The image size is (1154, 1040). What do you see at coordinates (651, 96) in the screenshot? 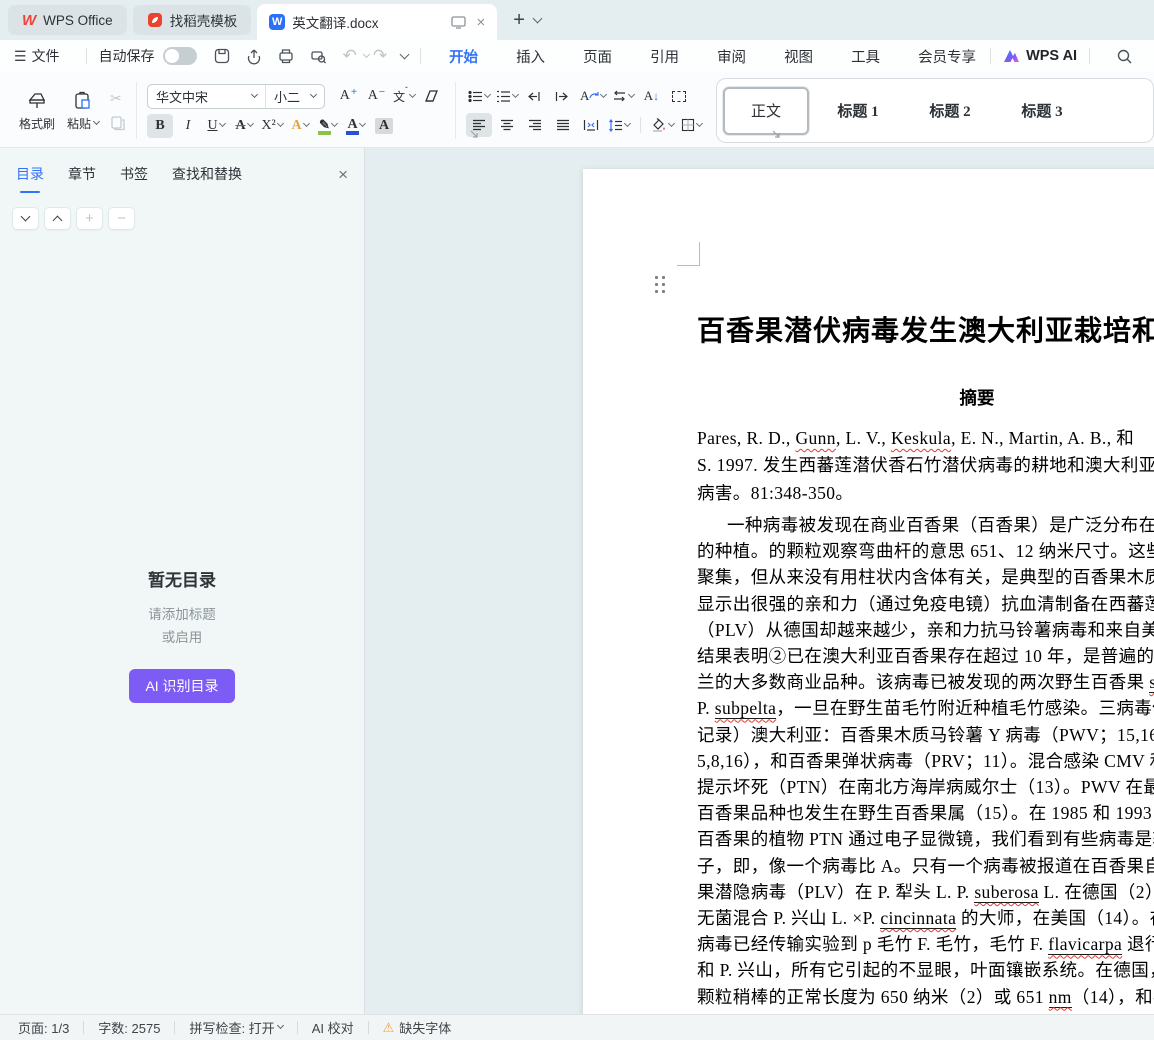
I see `sort-button: A ↓` at bounding box center [651, 96].